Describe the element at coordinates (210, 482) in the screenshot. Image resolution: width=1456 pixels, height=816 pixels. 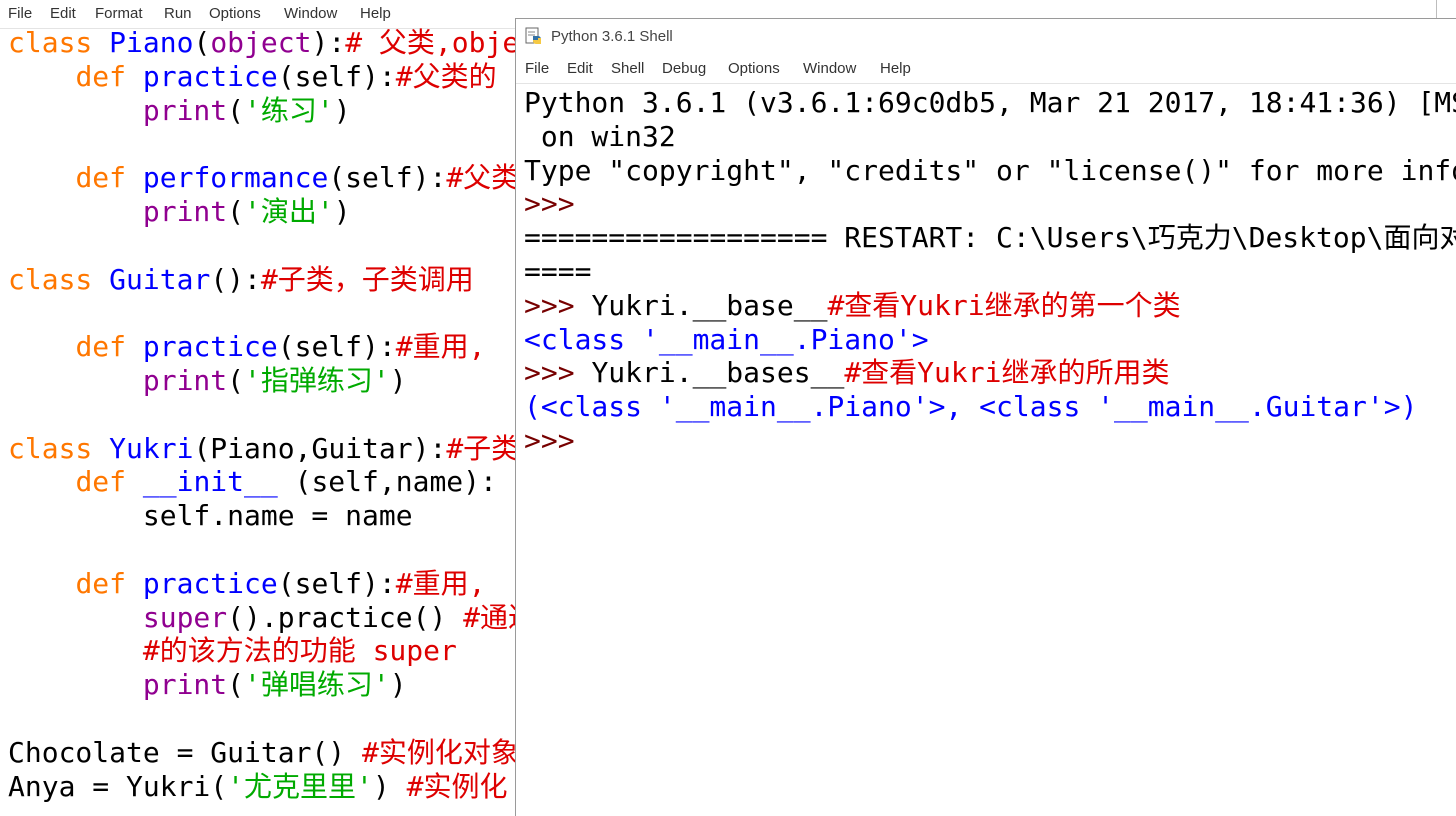
I see `code-token: __init__` at that location.